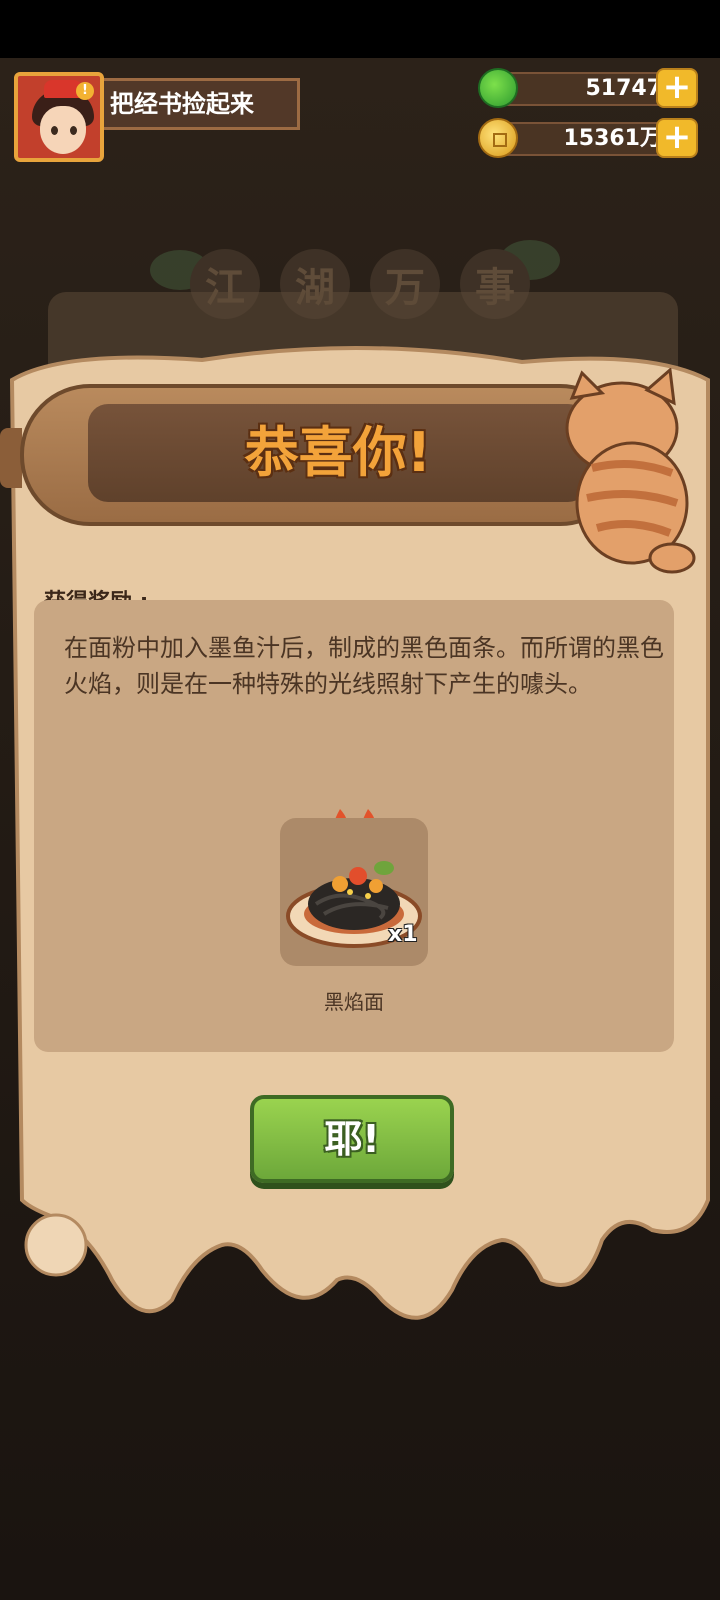 This screenshot has width=720, height=1600. I want to click on add-jade-button: +, so click(677, 88).